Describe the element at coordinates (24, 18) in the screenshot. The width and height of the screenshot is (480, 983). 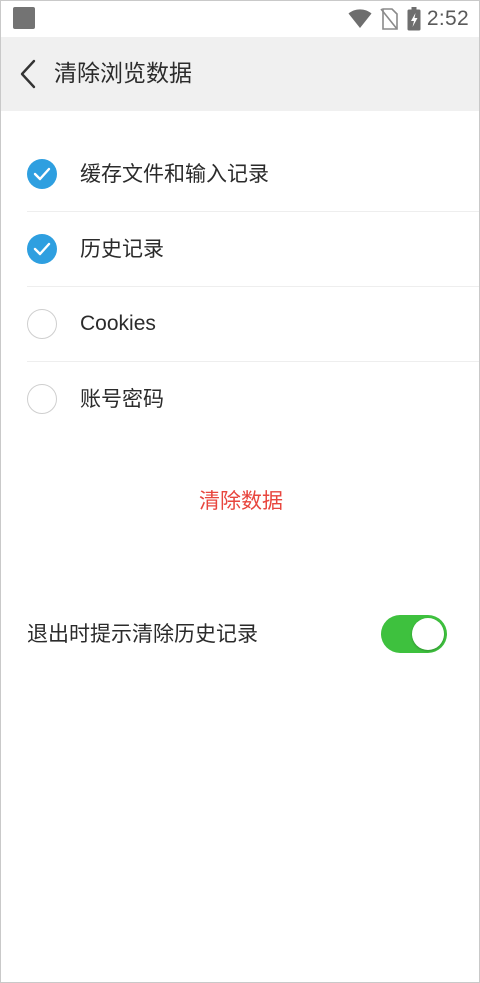
I see `app-notification-icon` at that location.